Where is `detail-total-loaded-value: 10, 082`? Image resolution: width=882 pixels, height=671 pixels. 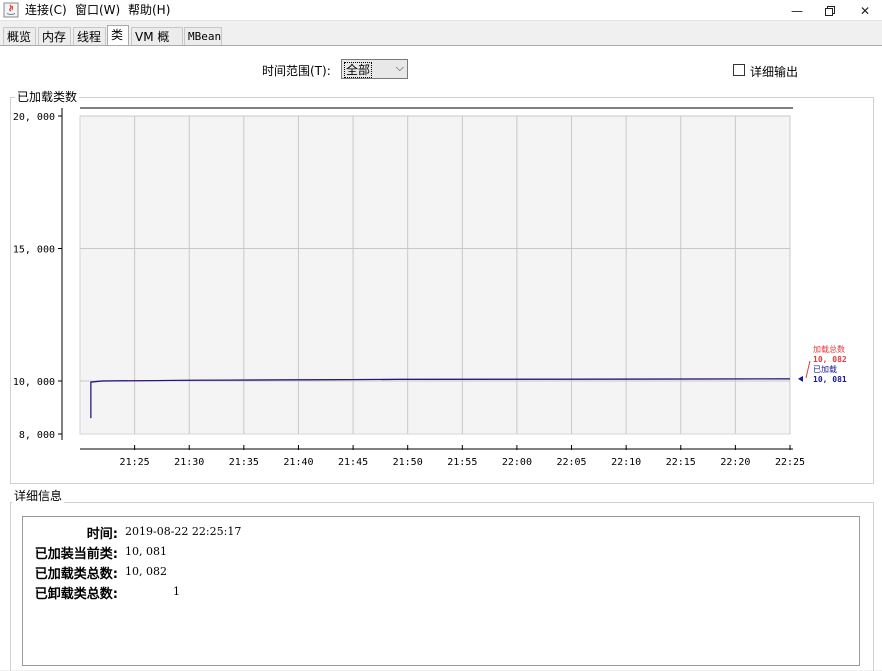 detail-total-loaded-value: 10, 082 is located at coordinates (146, 571).